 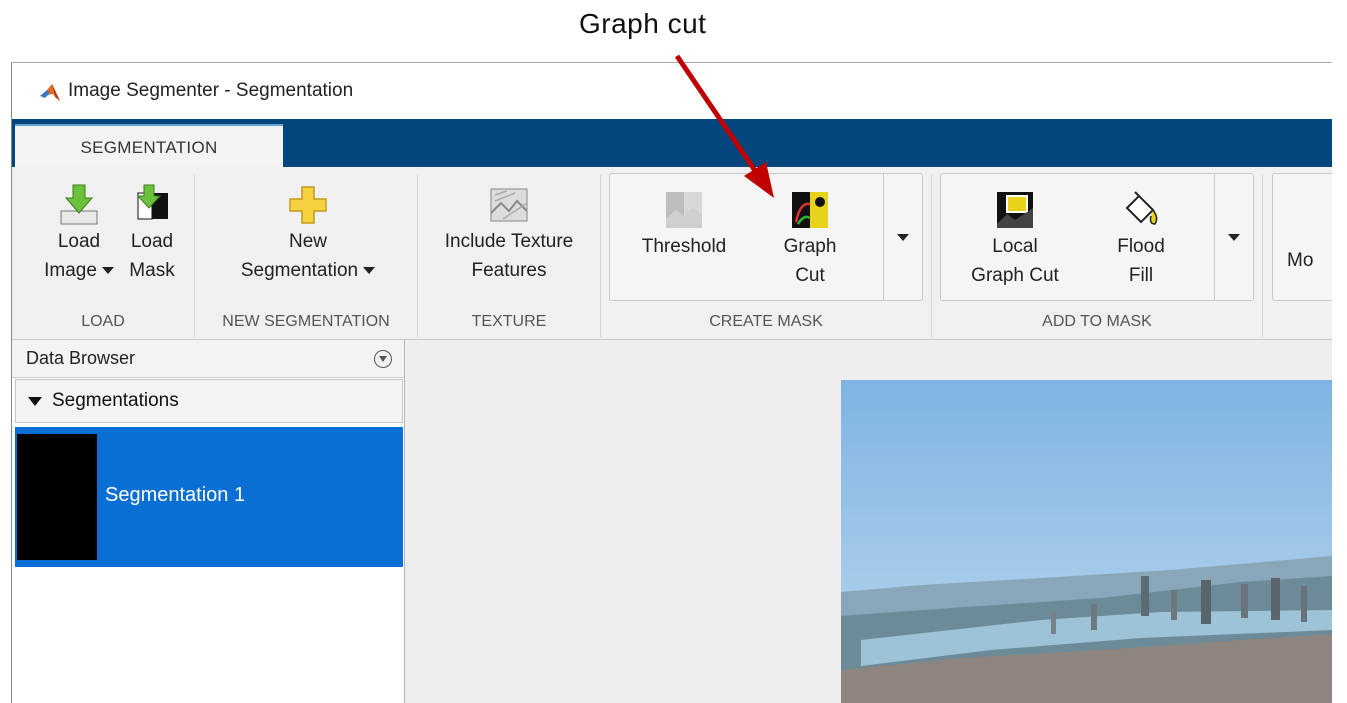 What do you see at coordinates (152, 202) in the screenshot?
I see `load-mask-icon` at bounding box center [152, 202].